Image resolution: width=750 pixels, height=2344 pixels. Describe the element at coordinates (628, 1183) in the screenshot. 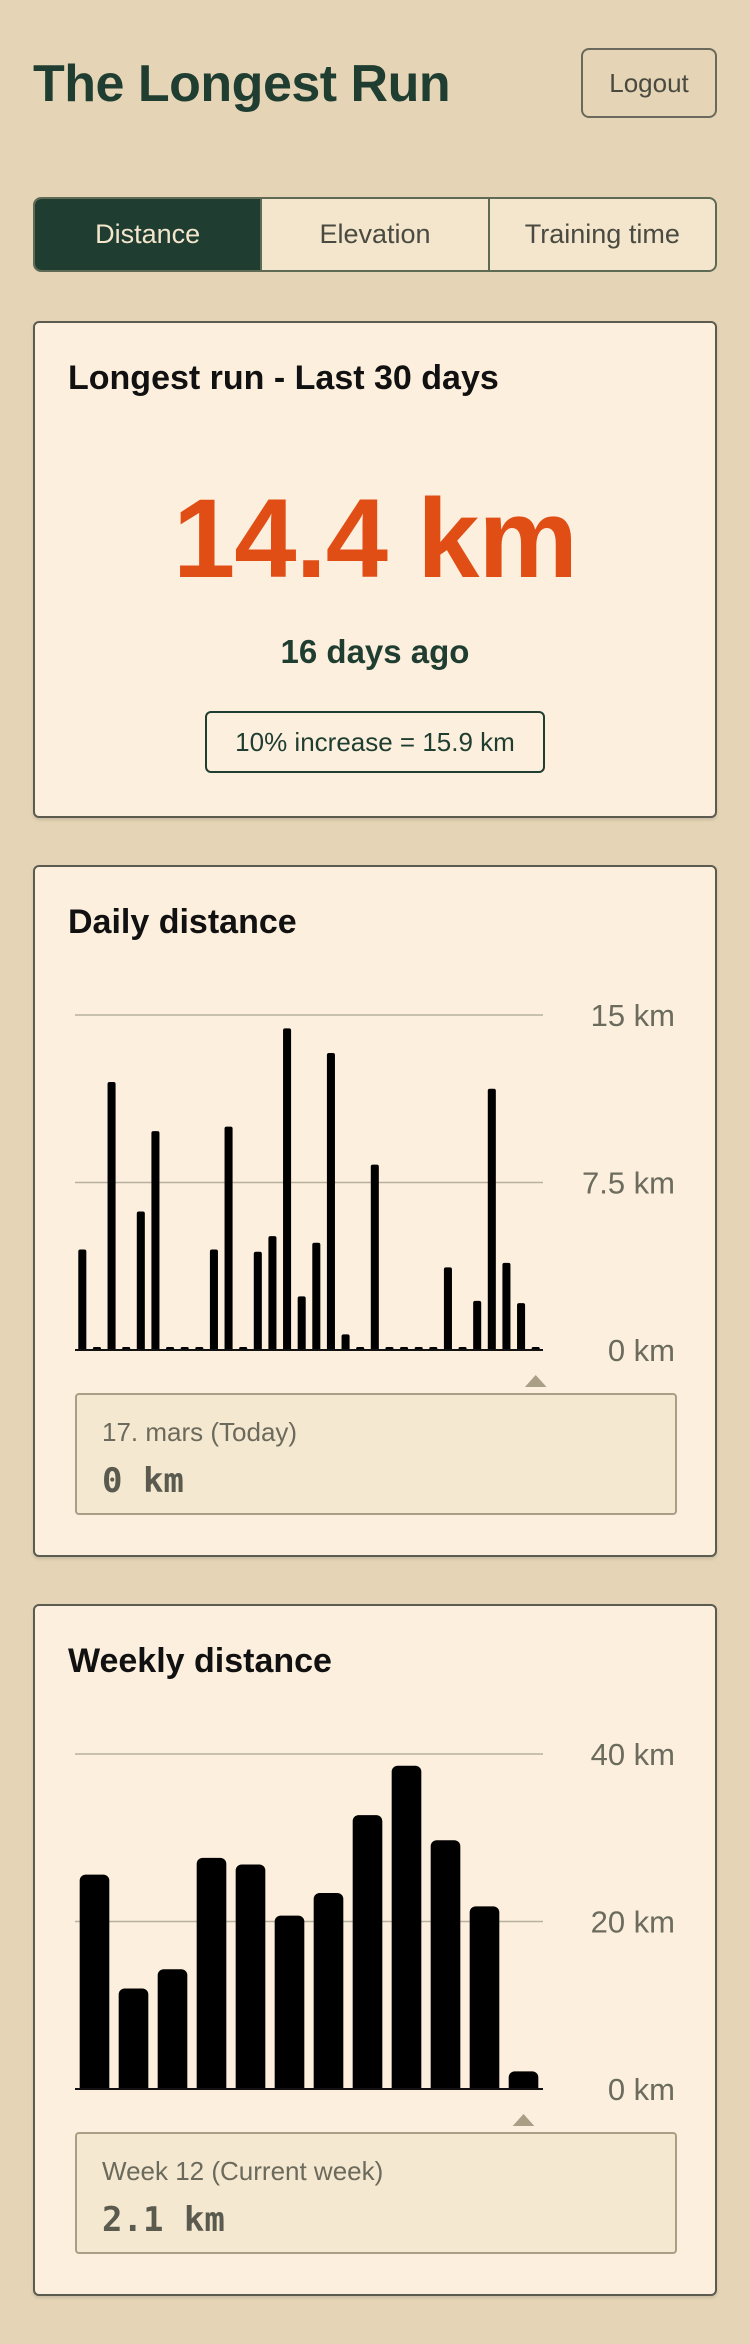

I see `y-tick-label: 7.5 km` at that location.